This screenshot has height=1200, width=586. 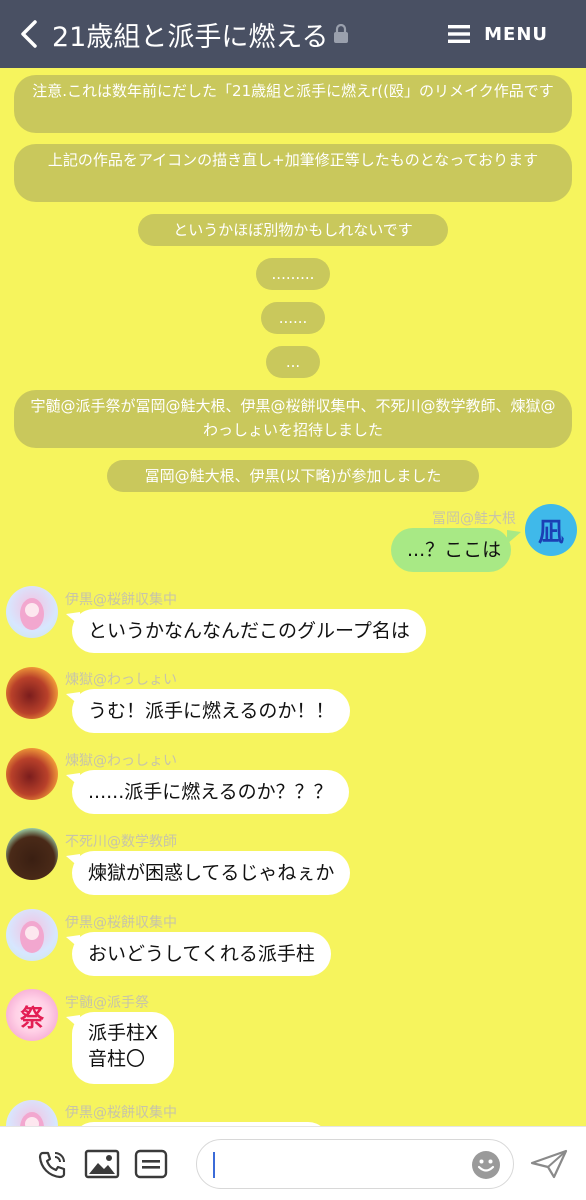 I want to click on system-message: 注意.これは数年前にだした「21歳組と派手に燃えr((殴」のリメイク作品です, so click(x=293, y=104).